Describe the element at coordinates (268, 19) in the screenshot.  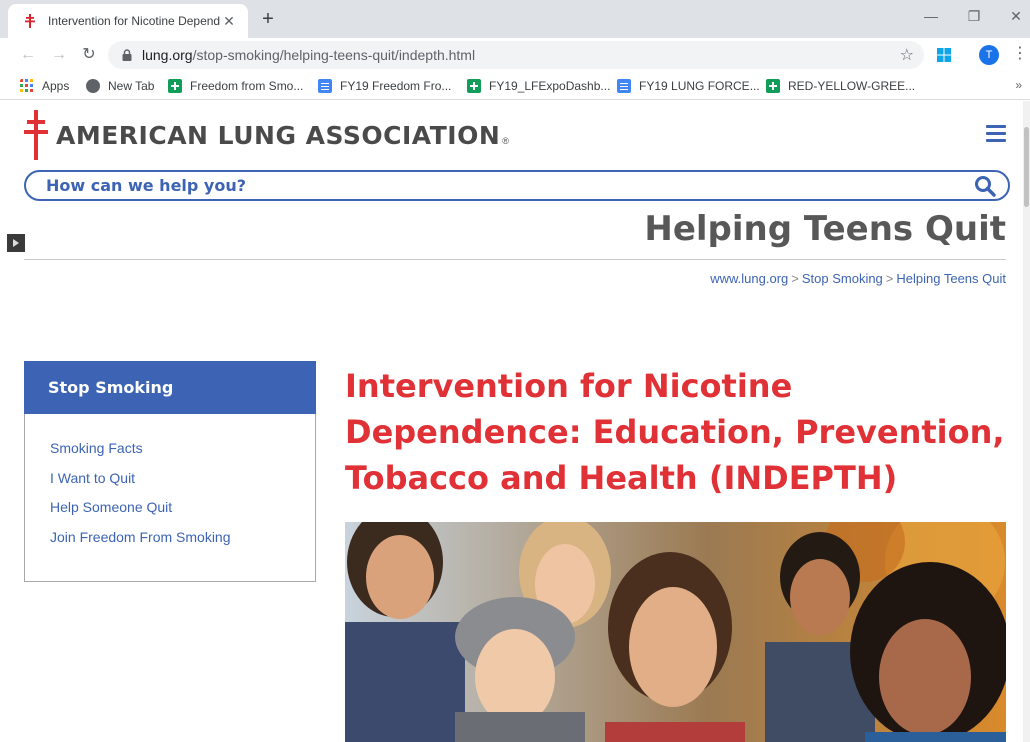
I see `new-tab-button: +` at that location.